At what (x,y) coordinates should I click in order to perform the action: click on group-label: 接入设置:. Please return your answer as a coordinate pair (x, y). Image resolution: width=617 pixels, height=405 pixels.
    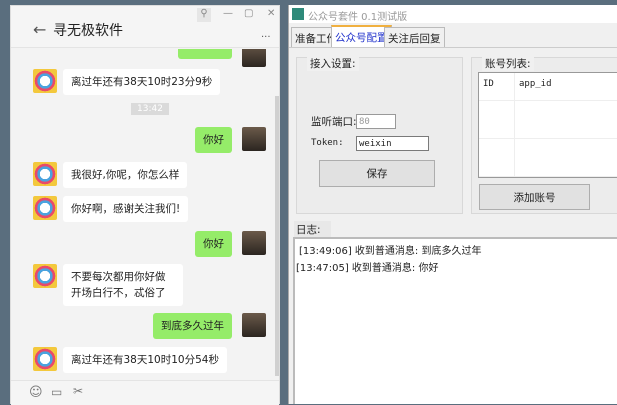
    Looking at the image, I should click on (333, 63).